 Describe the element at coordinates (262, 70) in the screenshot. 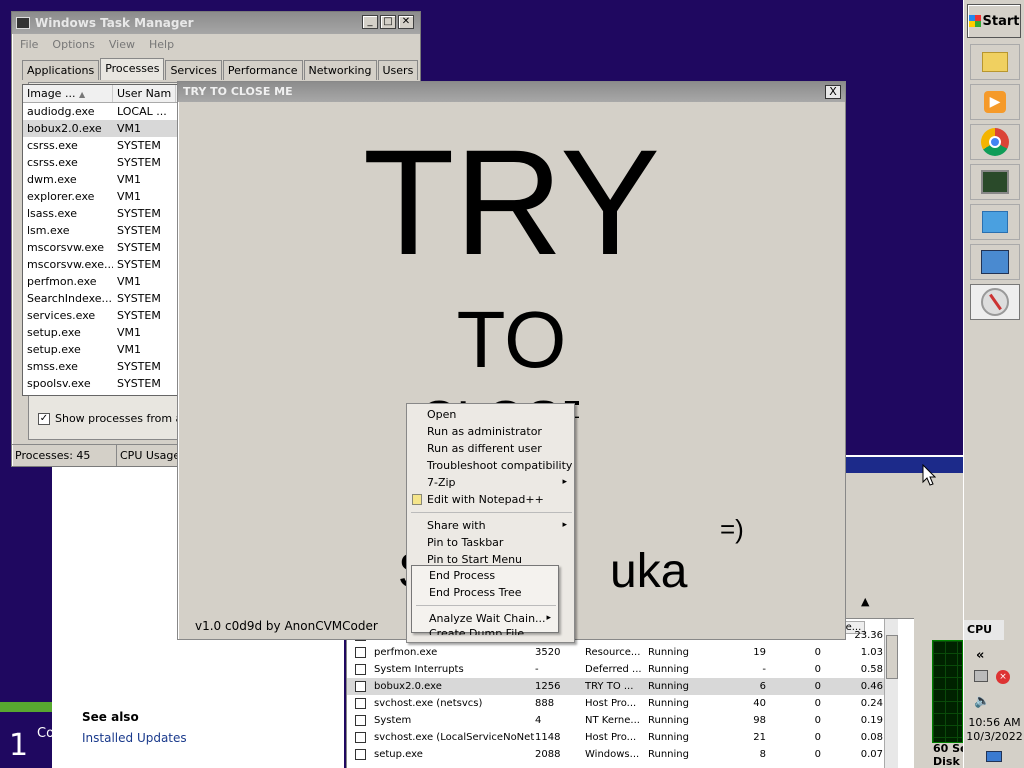

I see `tab-performance: Performance` at that location.